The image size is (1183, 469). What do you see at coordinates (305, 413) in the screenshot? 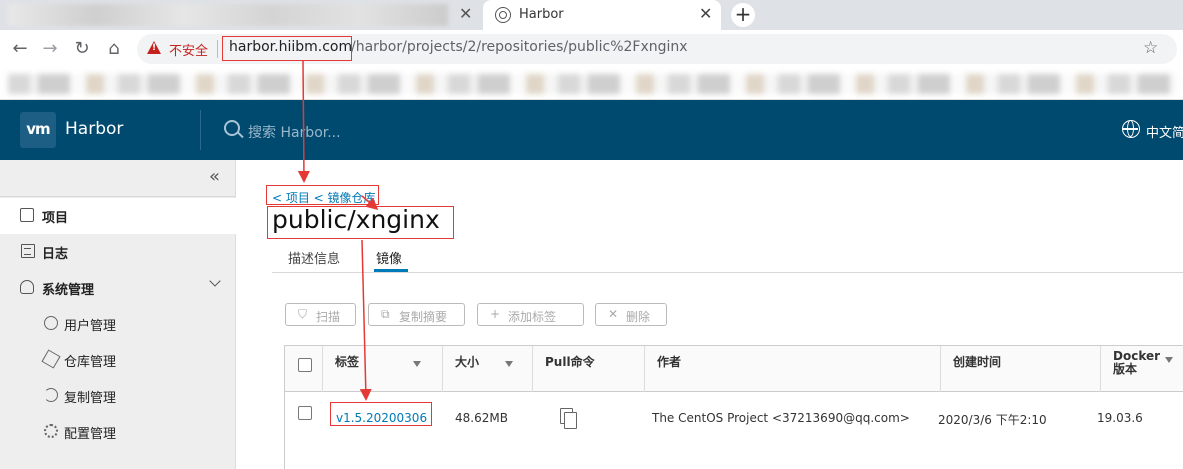
I see `row-checkbox` at bounding box center [305, 413].